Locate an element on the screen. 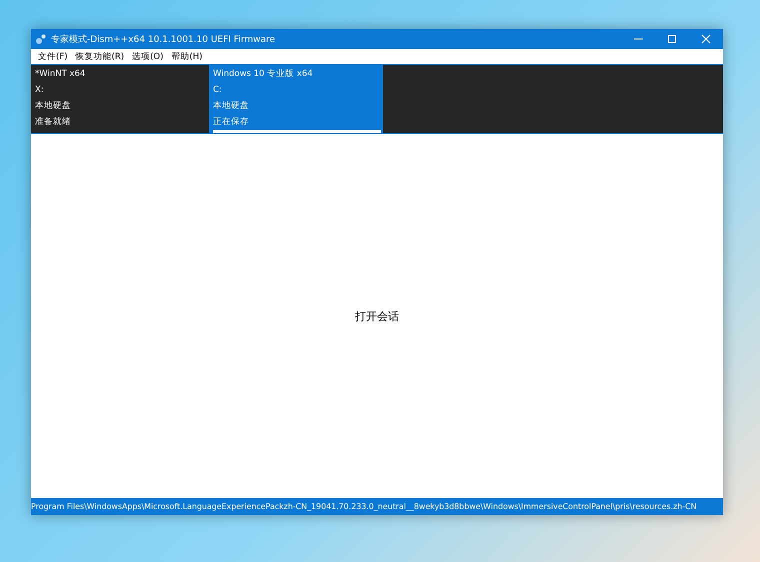  menu-item: 恢复功能(R) is located at coordinates (100, 56).